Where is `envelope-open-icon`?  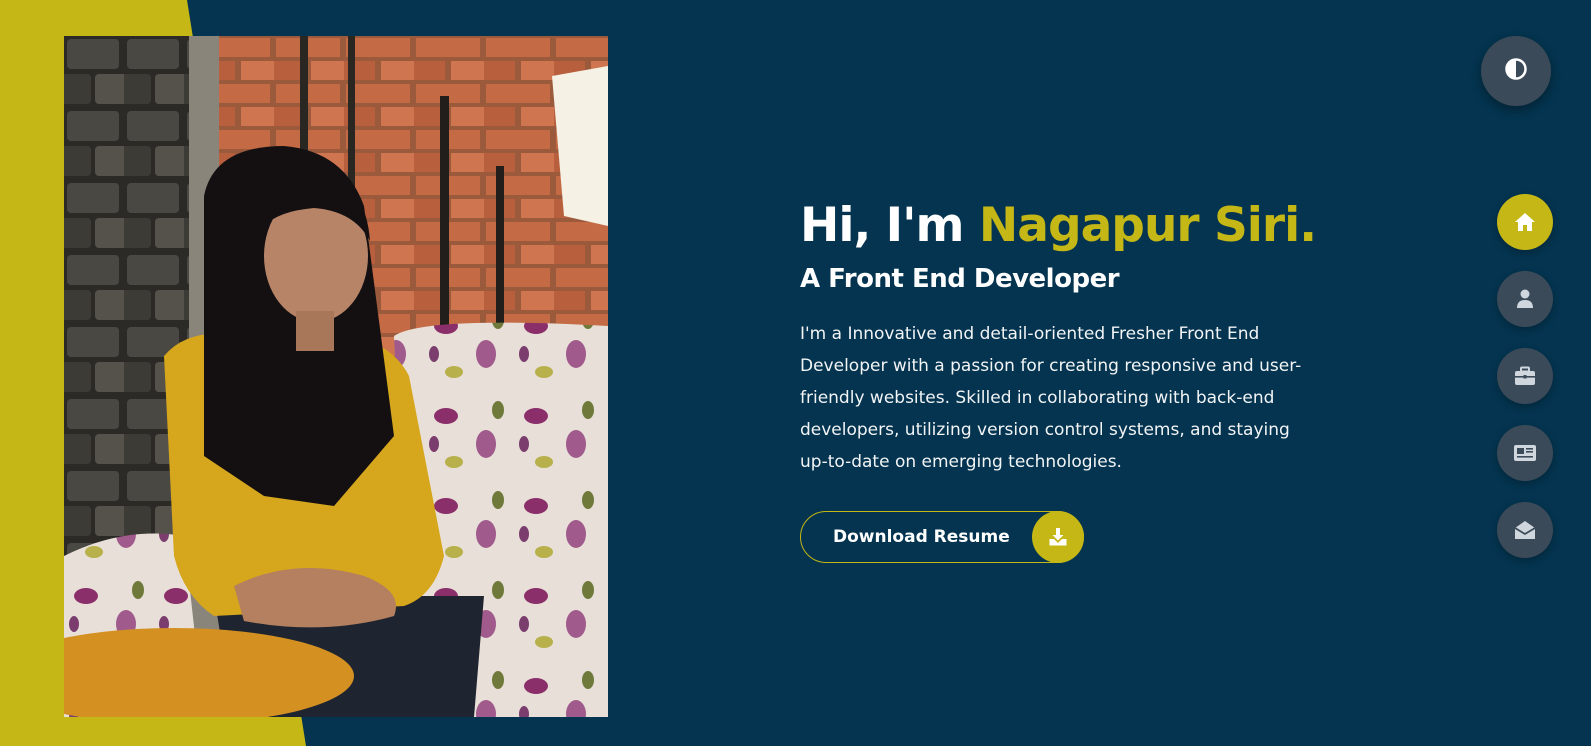 envelope-open-icon is located at coordinates (1525, 530).